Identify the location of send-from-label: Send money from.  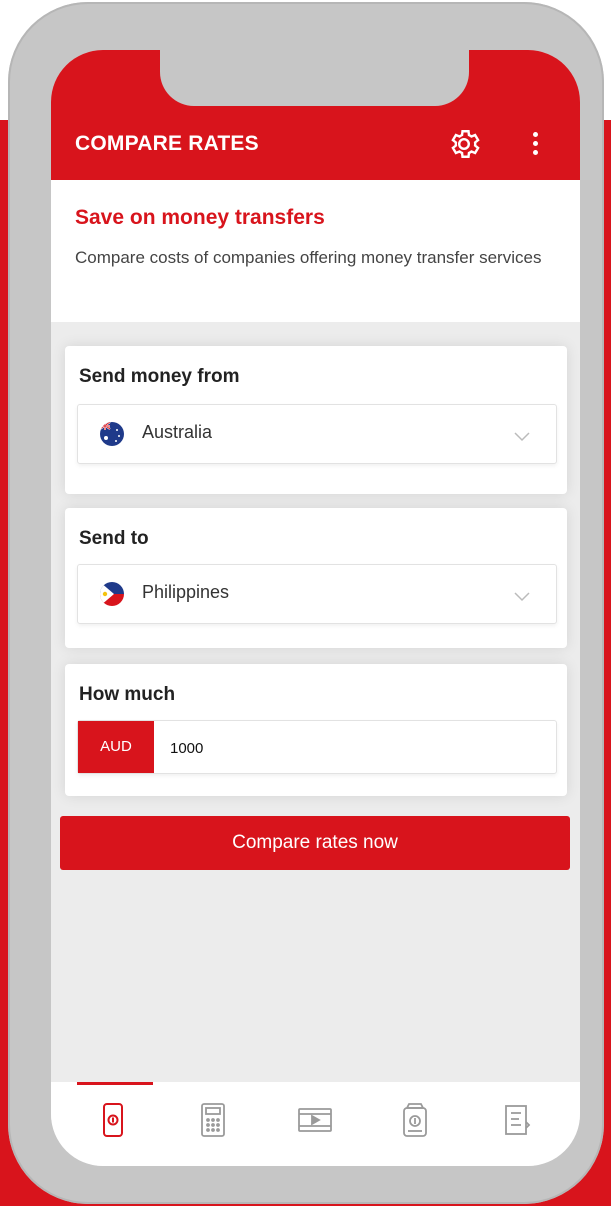
(159, 376).